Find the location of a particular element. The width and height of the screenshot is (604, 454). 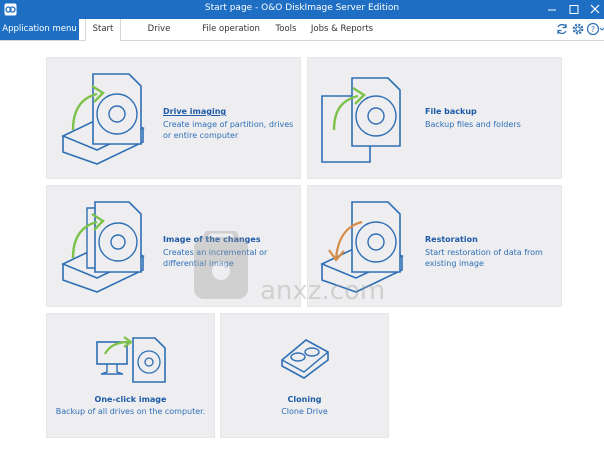

tab-file-operation: File operation is located at coordinates (231, 29).